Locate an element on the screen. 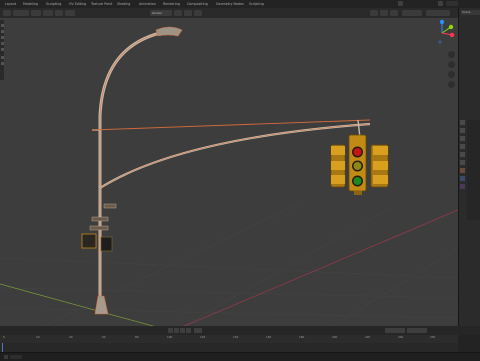 The width and height of the screenshot is (480, 361). visibility-button is located at coordinates (374, 13).